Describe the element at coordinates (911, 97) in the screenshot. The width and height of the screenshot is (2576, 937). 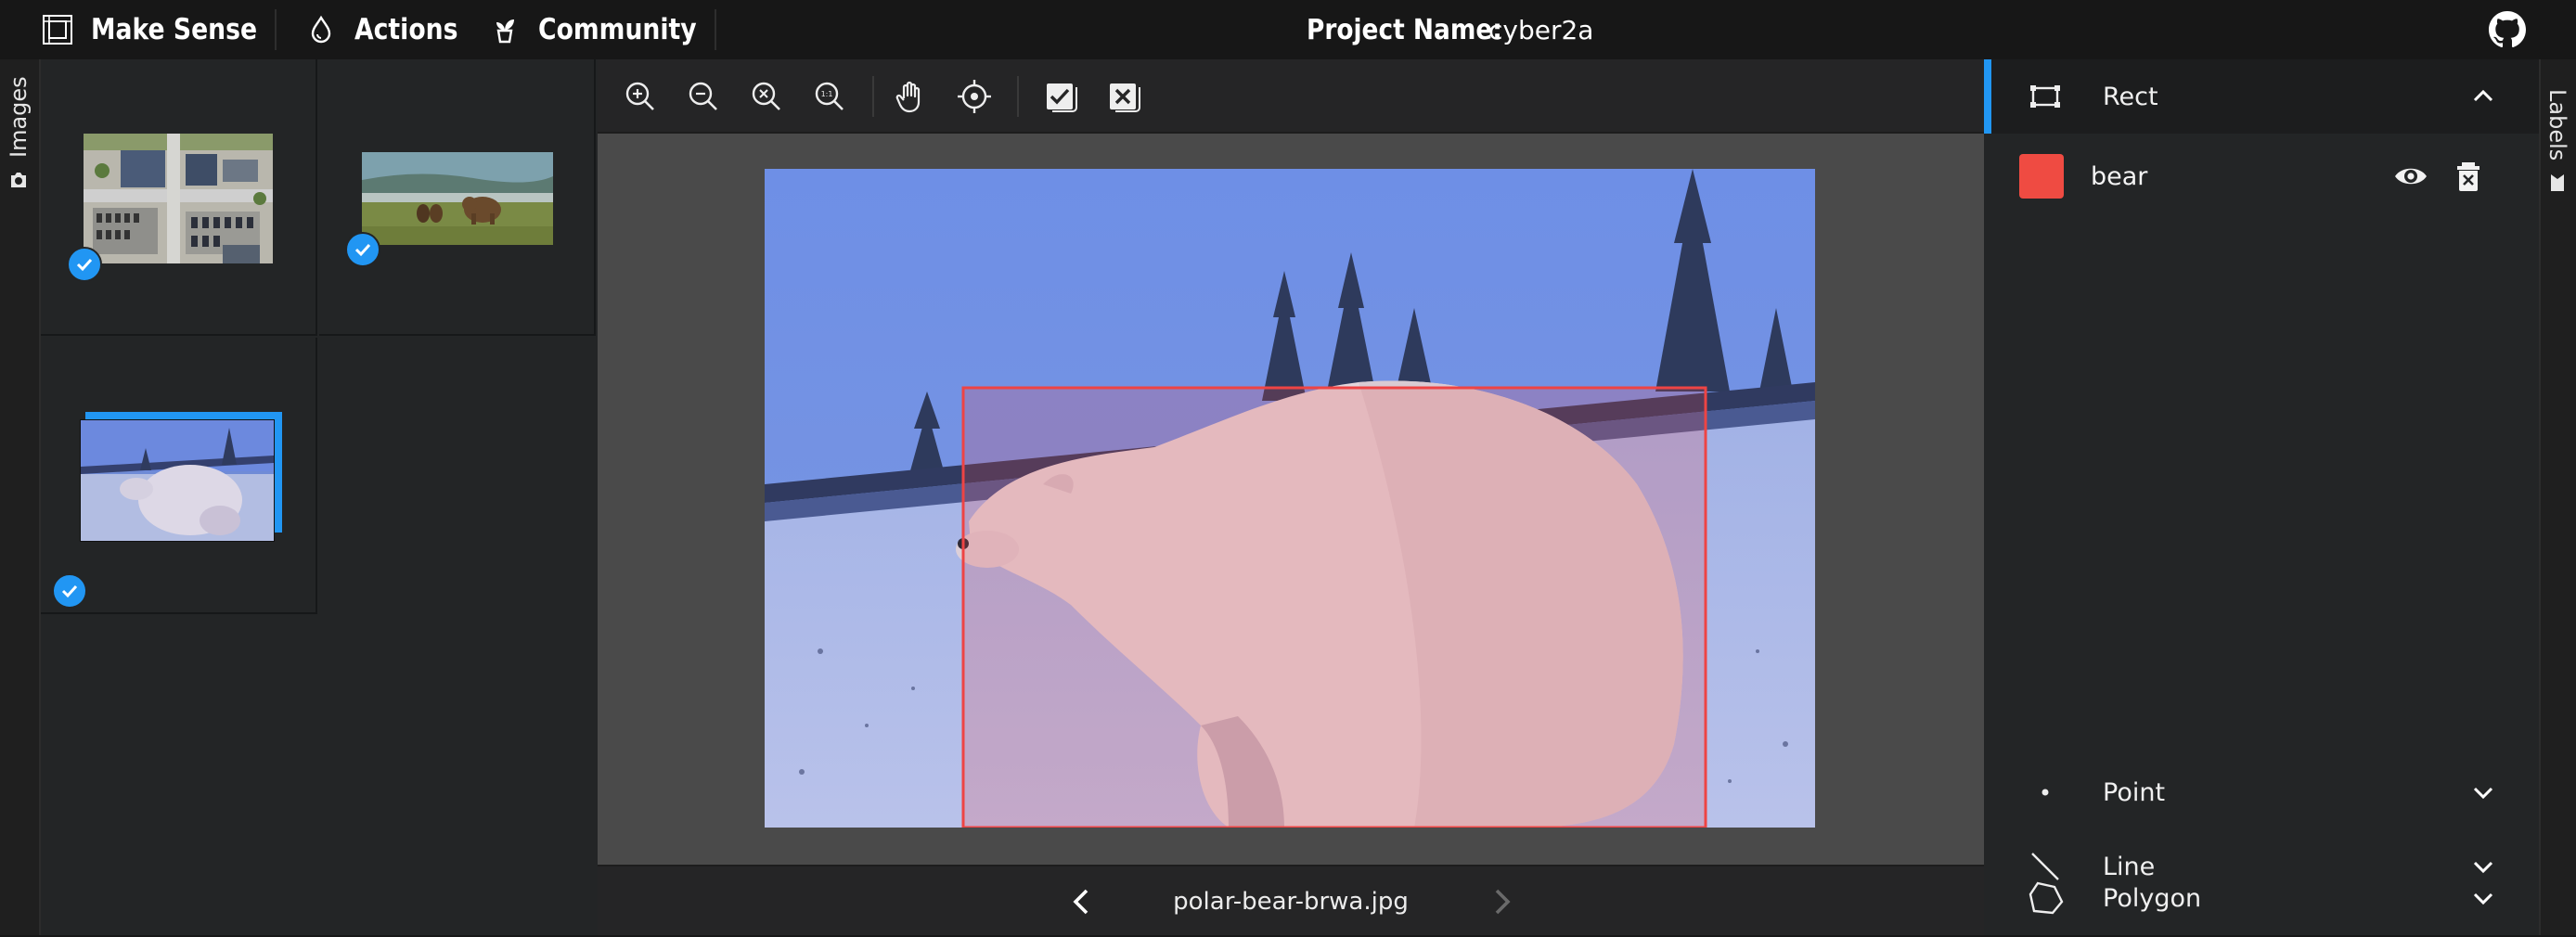
I see `pan-hand-icon` at that location.